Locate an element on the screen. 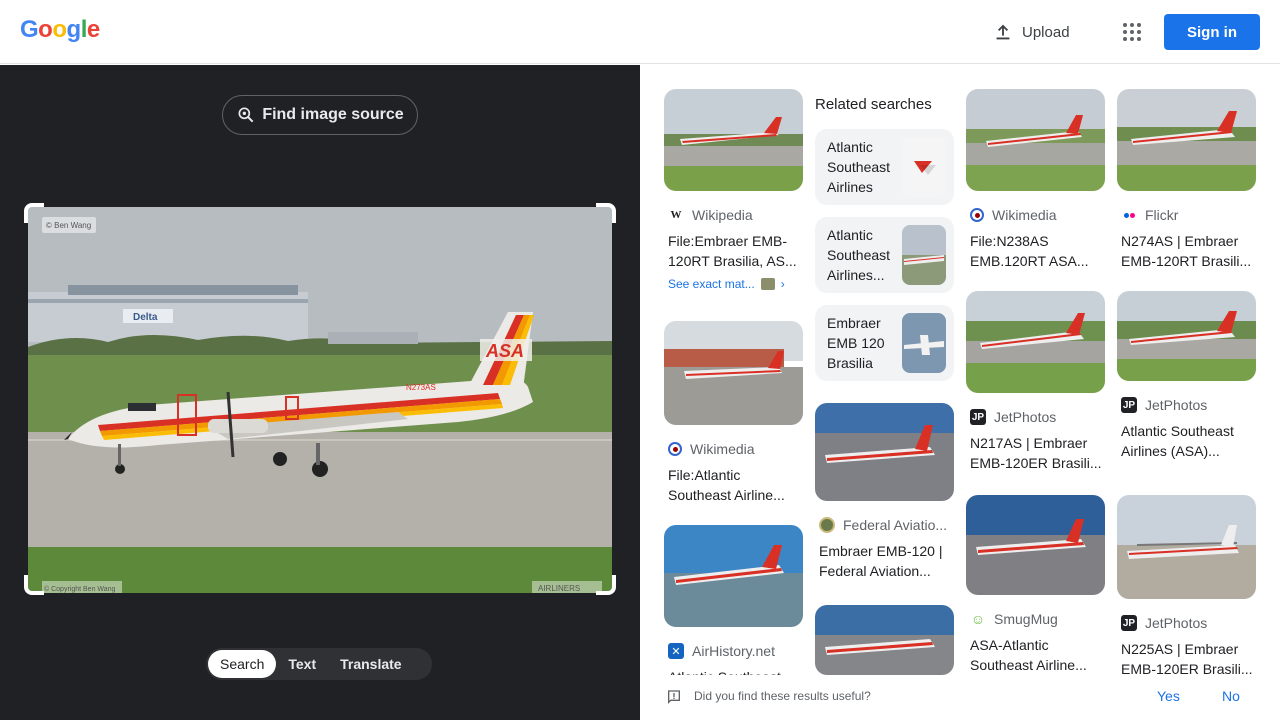 The height and width of the screenshot is (720, 1280). sign-in-button: Sign in is located at coordinates (1212, 32).